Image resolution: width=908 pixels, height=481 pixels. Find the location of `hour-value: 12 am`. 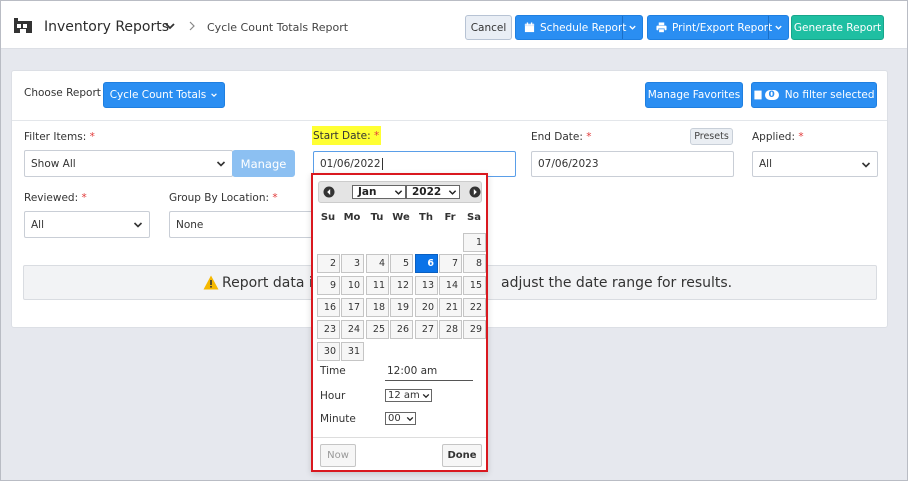

hour-value: 12 am is located at coordinates (404, 395).